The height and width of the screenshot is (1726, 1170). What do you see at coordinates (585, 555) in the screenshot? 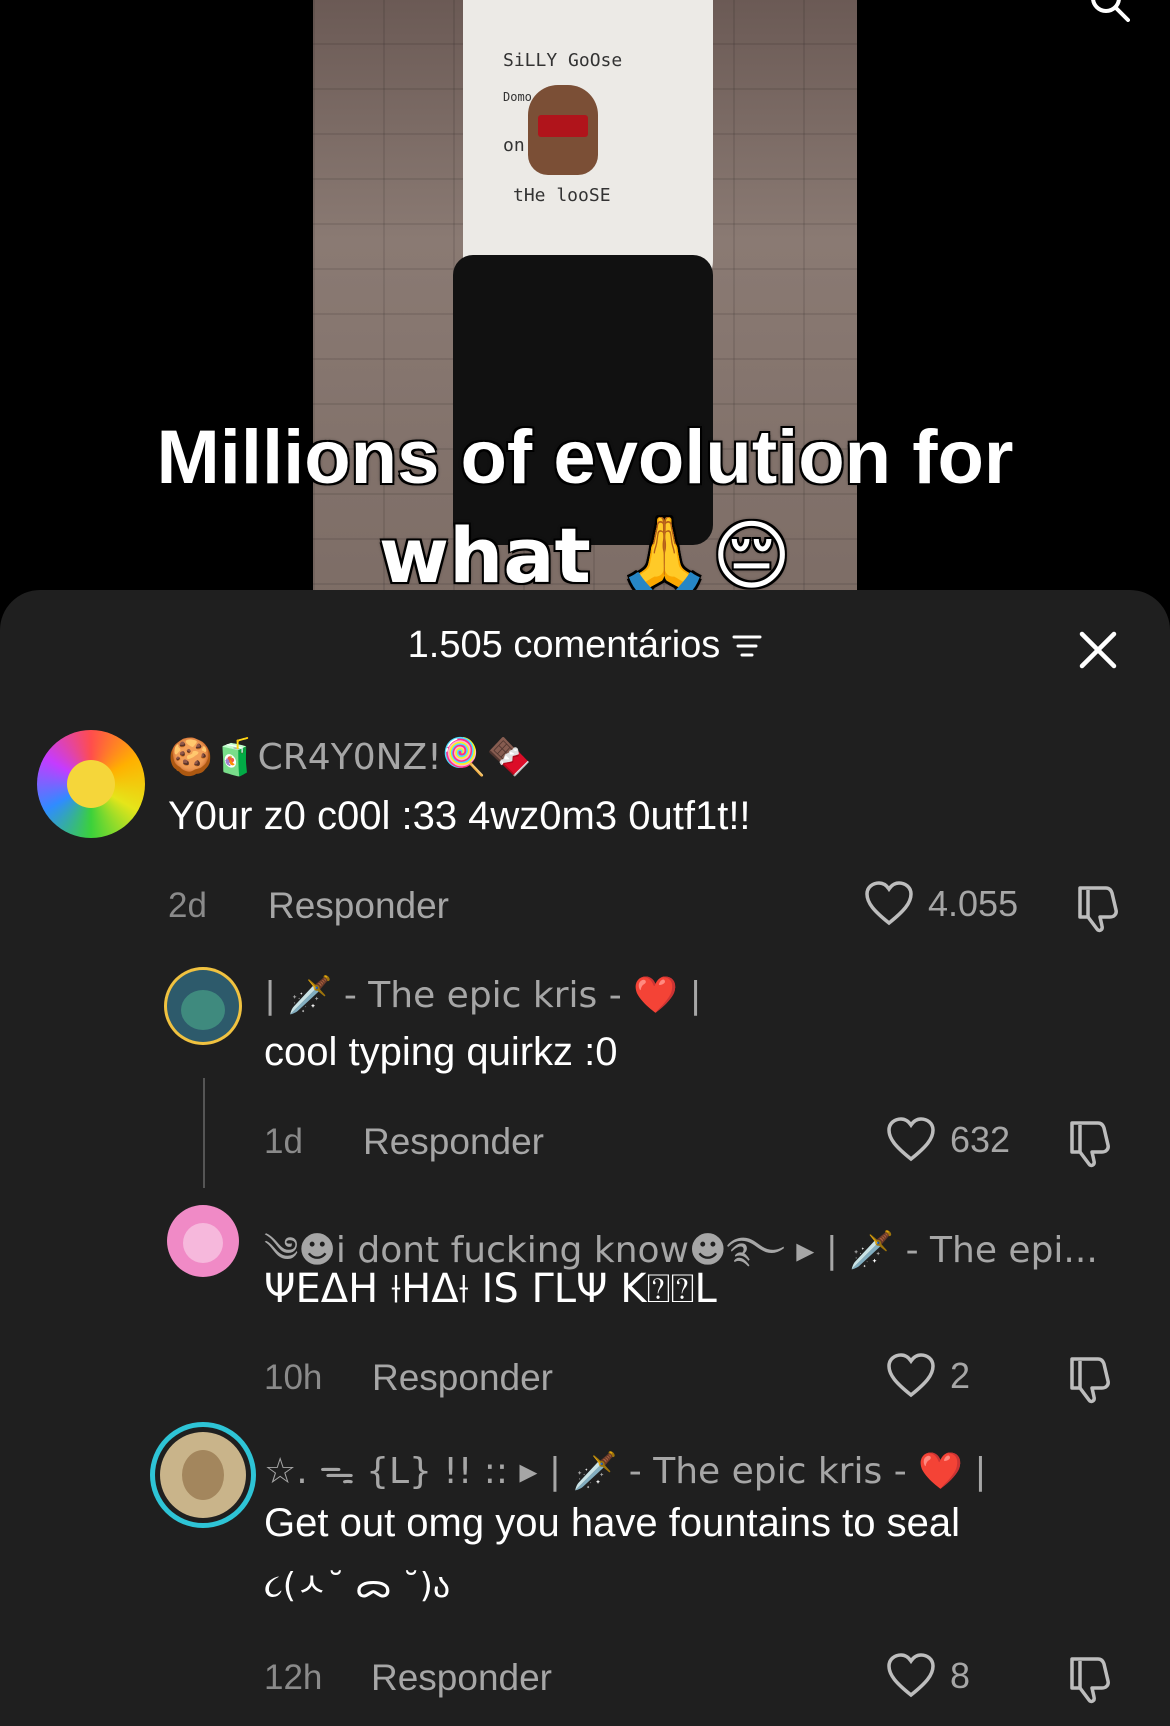
I see `video-caption-line2: what 🙏😔` at bounding box center [585, 555].